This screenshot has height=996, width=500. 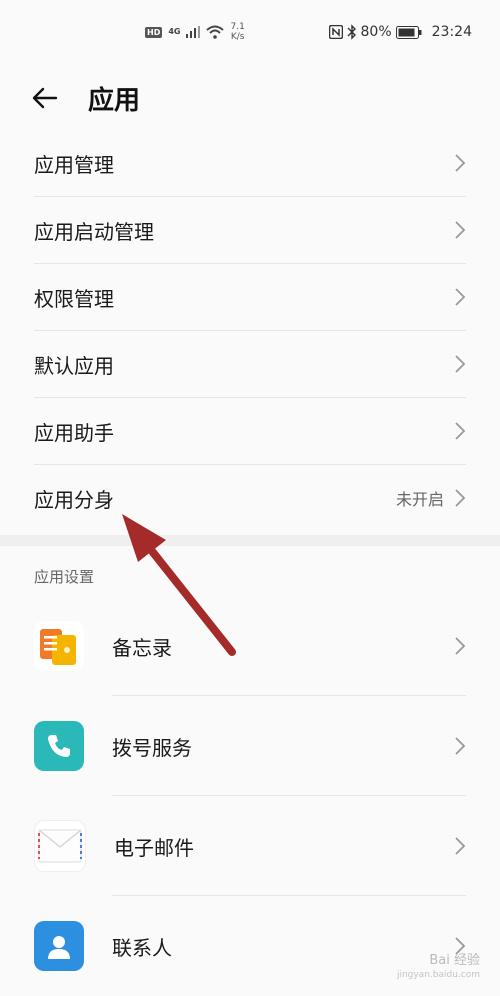 What do you see at coordinates (250, 540) in the screenshot?
I see `section-divider` at bounding box center [250, 540].